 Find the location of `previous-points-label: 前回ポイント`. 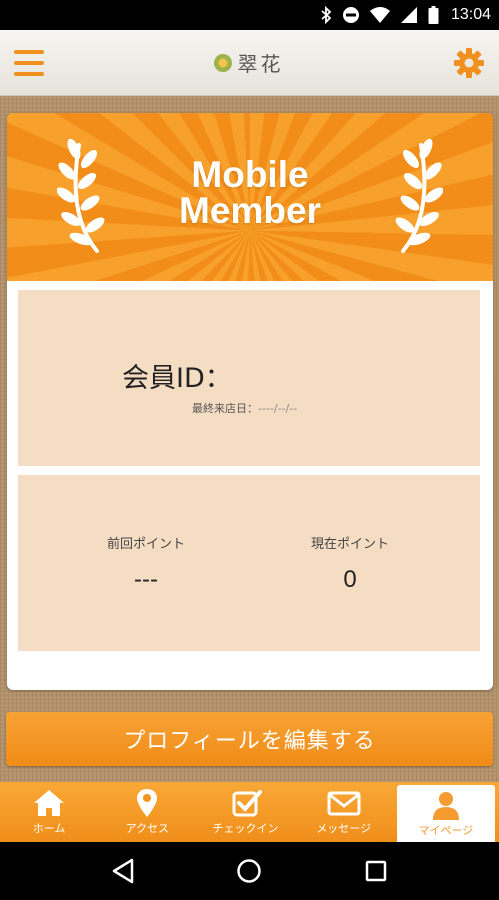

previous-points-label: 前回ポイント is located at coordinates (145, 544).